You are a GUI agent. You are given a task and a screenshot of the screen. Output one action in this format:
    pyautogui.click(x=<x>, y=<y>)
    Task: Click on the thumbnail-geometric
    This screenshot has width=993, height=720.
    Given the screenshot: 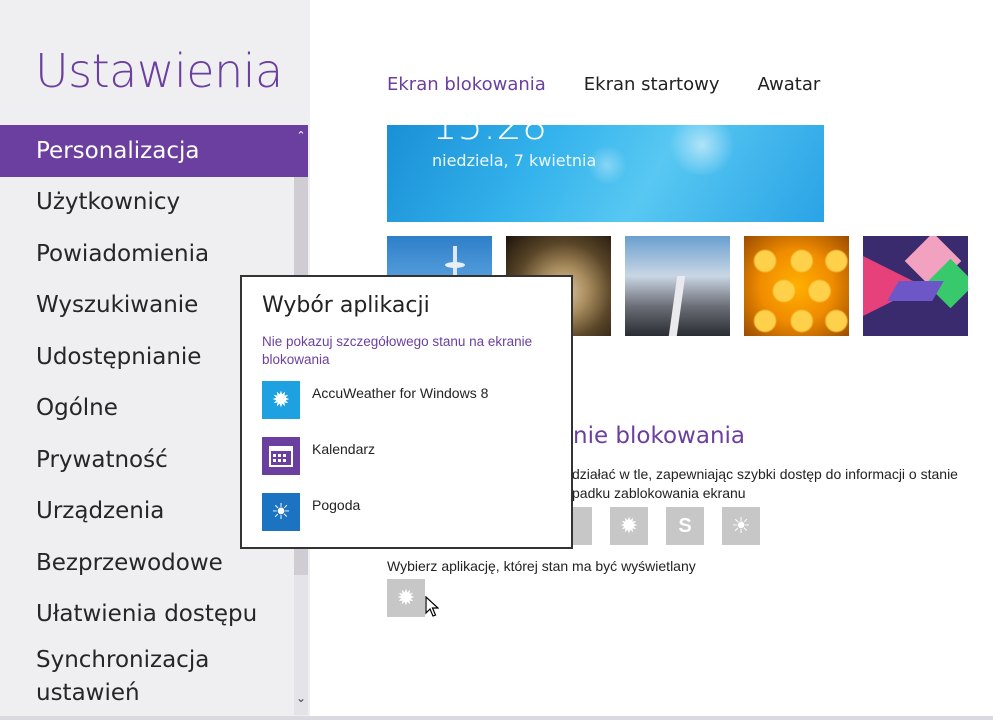 What is the action you would take?
    pyautogui.click(x=915, y=286)
    